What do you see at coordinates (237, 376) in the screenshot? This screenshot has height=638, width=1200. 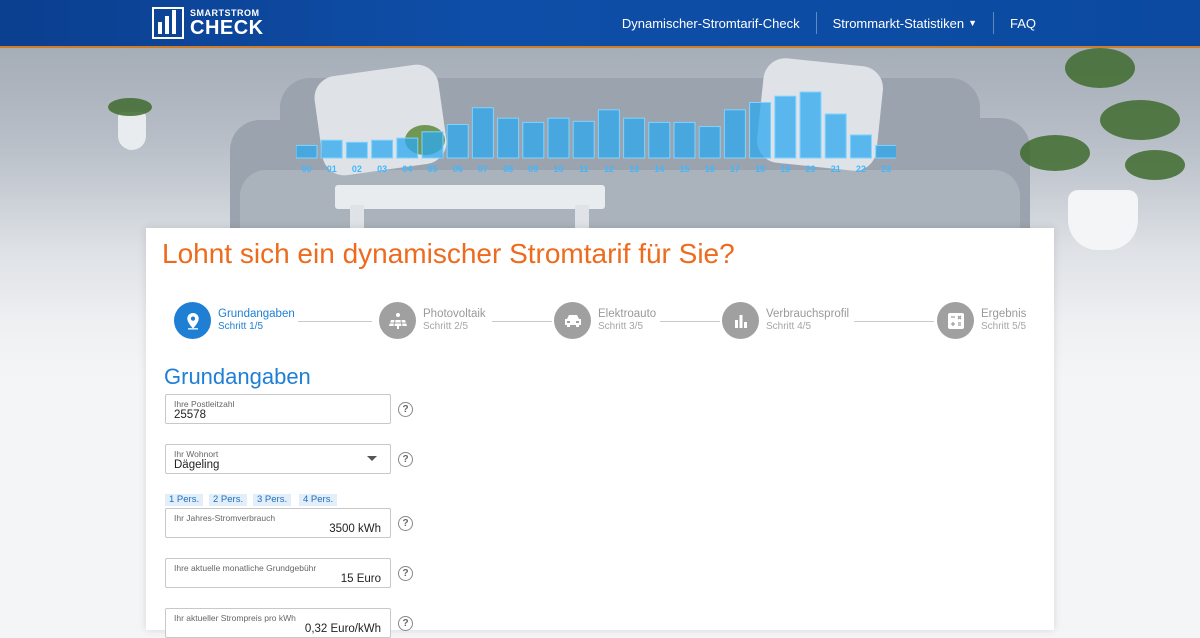 I see `section-title: Grundangaben` at bounding box center [237, 376].